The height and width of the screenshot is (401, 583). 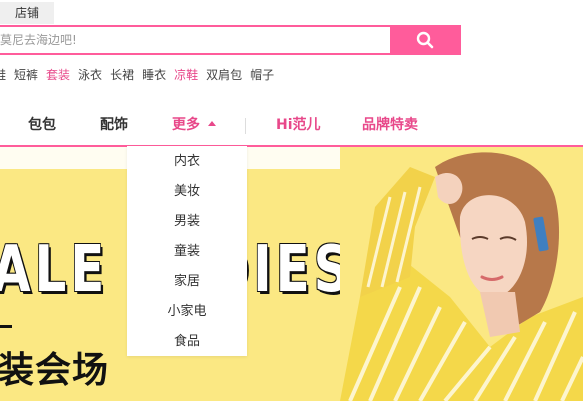 What do you see at coordinates (42, 125) in the screenshot?
I see `nav-item-bags: 包包` at bounding box center [42, 125].